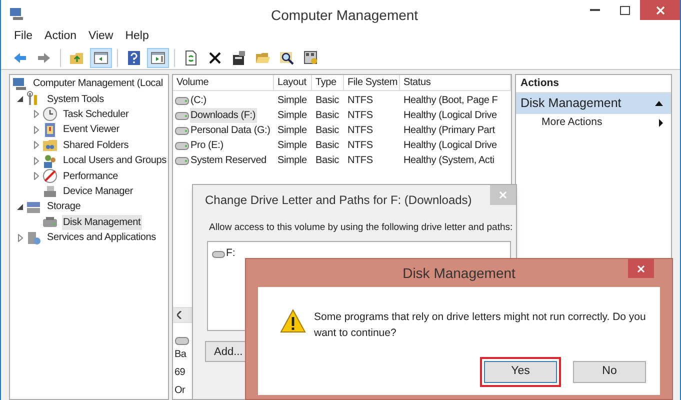 Image resolution: width=681 pixels, height=400 pixels. What do you see at coordinates (134, 58) in the screenshot?
I see `help-icon` at bounding box center [134, 58].